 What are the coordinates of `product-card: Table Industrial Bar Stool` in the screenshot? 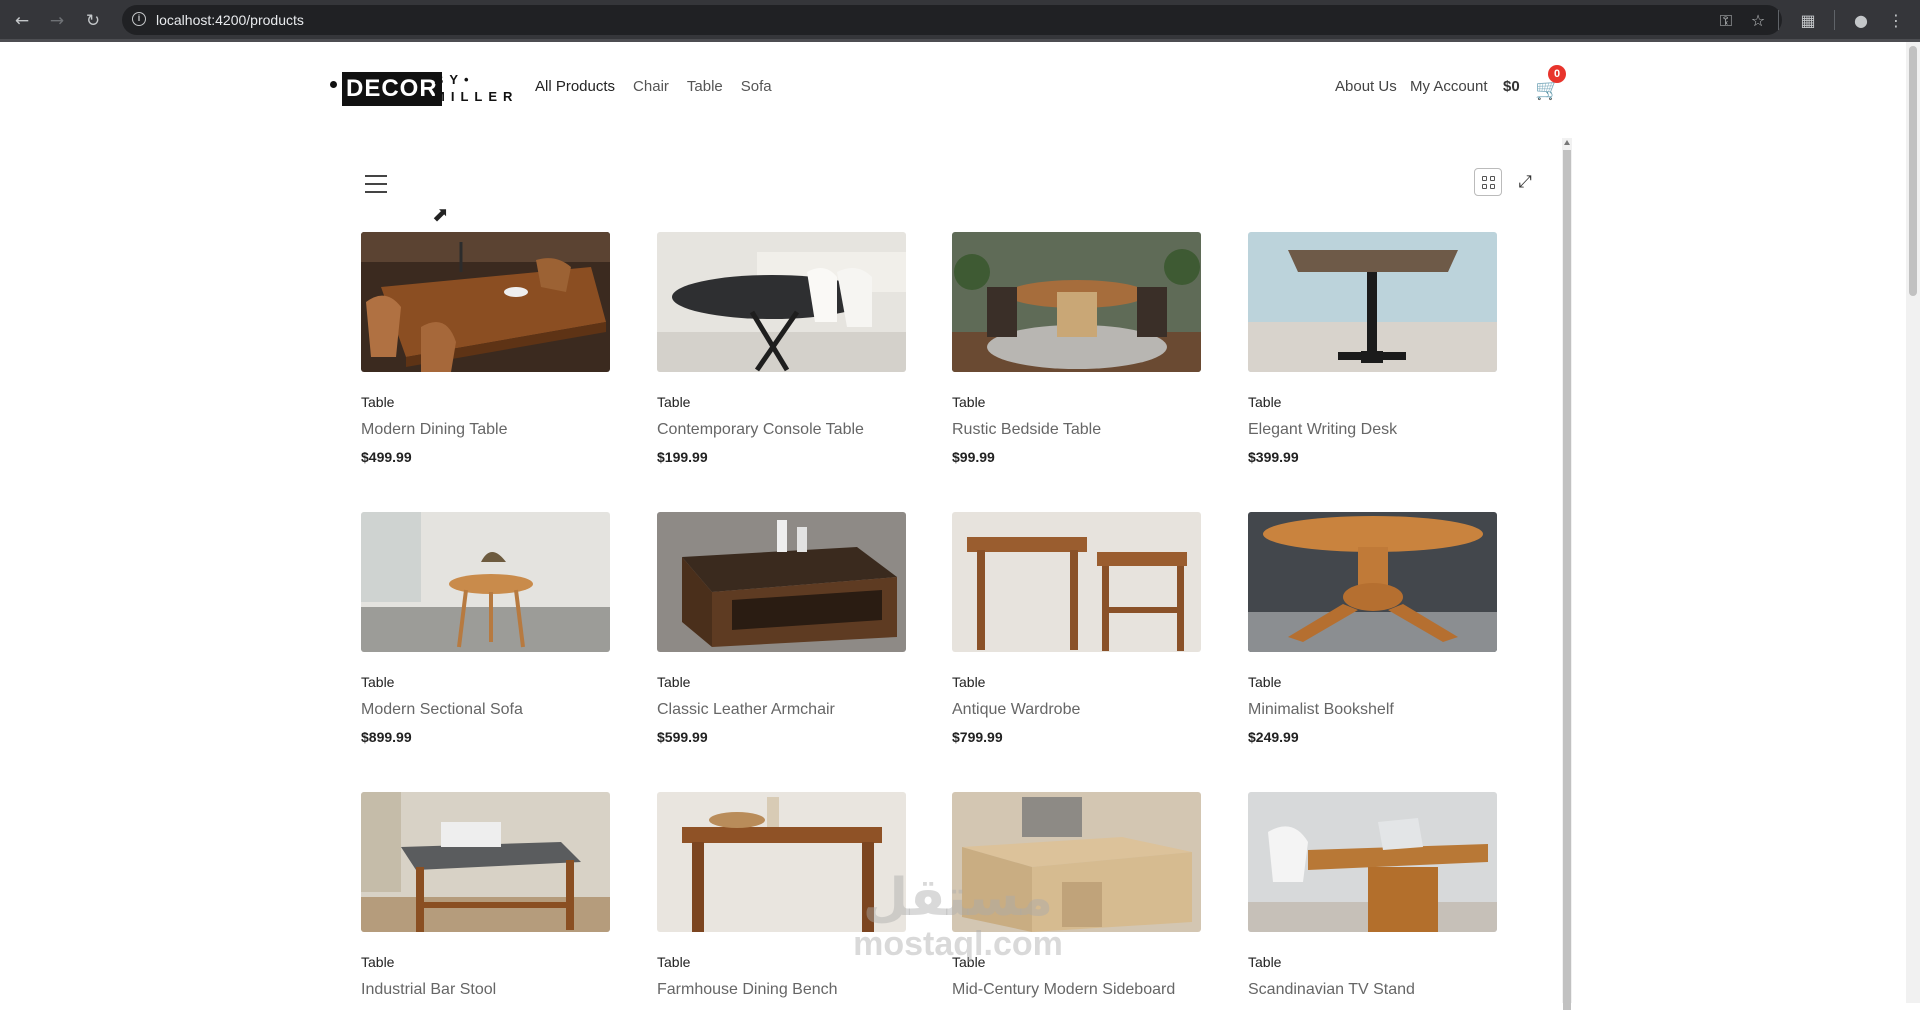 It's located at (485, 895).